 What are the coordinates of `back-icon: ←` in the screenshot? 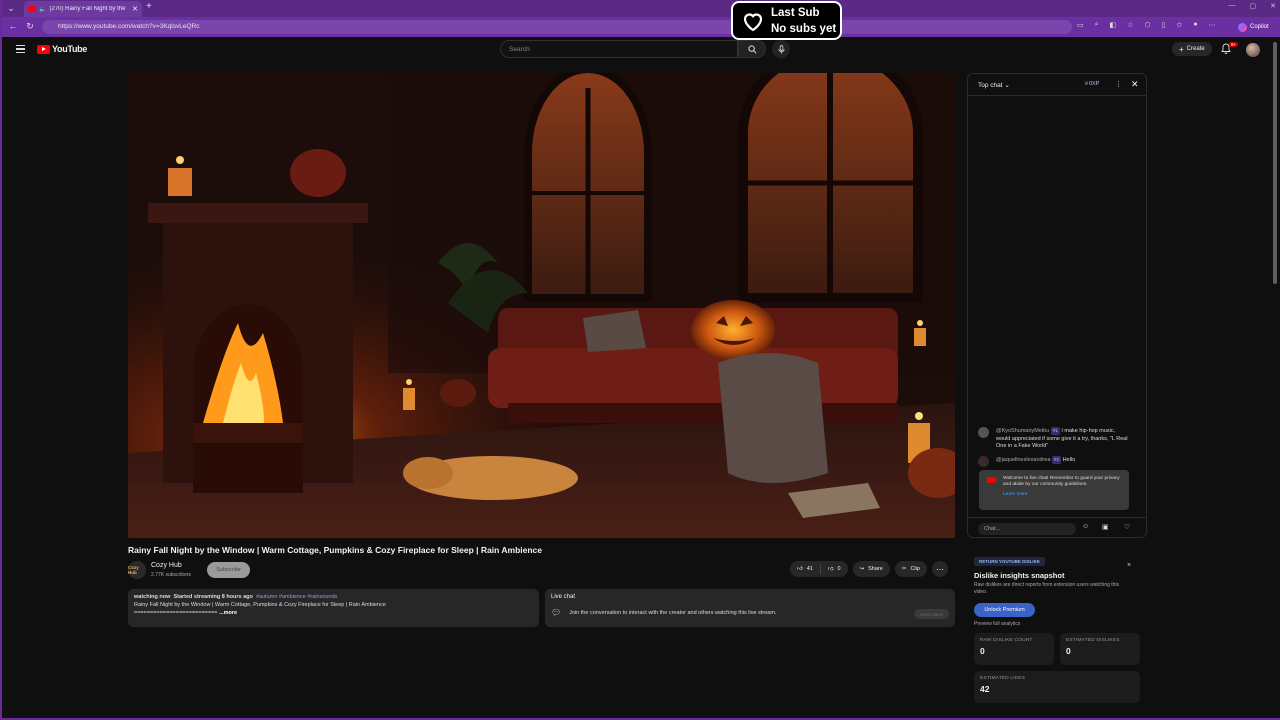 It's located at (13, 26).